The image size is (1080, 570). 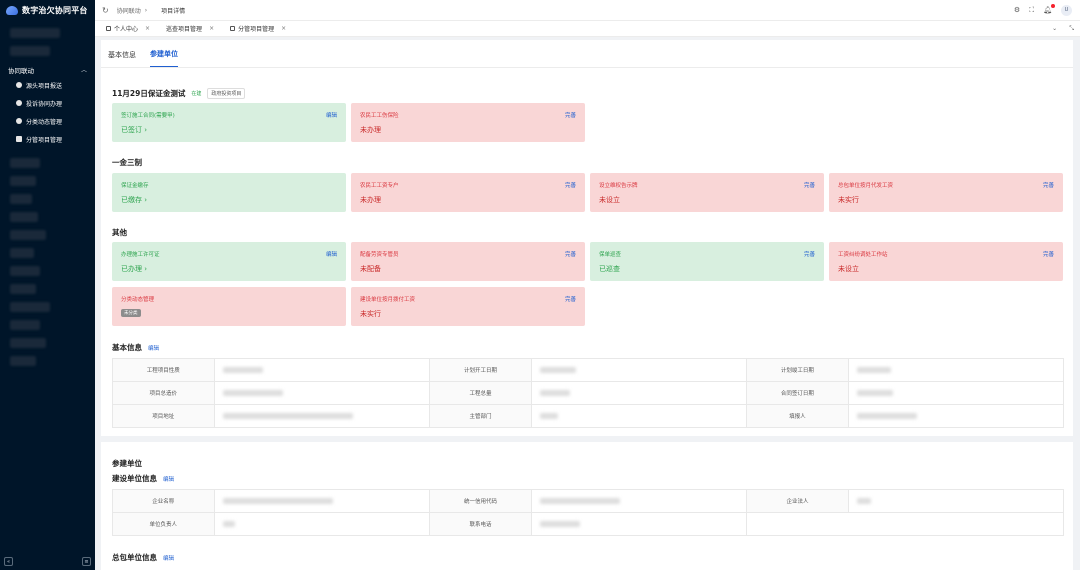 What do you see at coordinates (8, 561) in the screenshot?
I see `collapse-icon: «` at bounding box center [8, 561].